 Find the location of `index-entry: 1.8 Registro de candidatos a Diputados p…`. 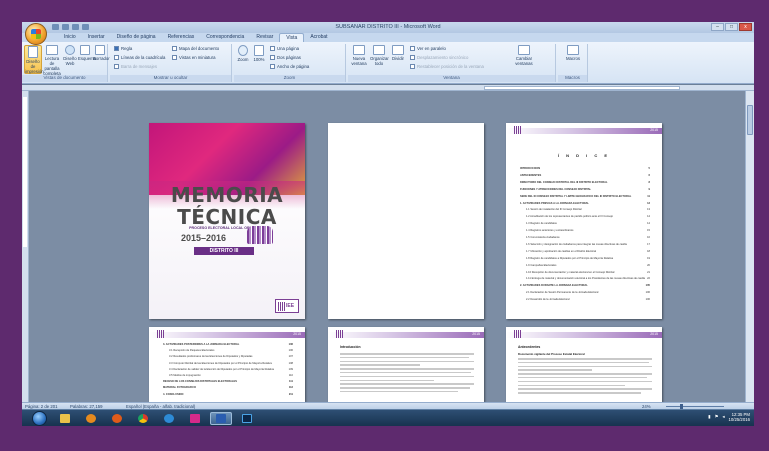

index-entry: 1.8 Registro de candidatos a Diputados p… is located at coordinates (588, 258).